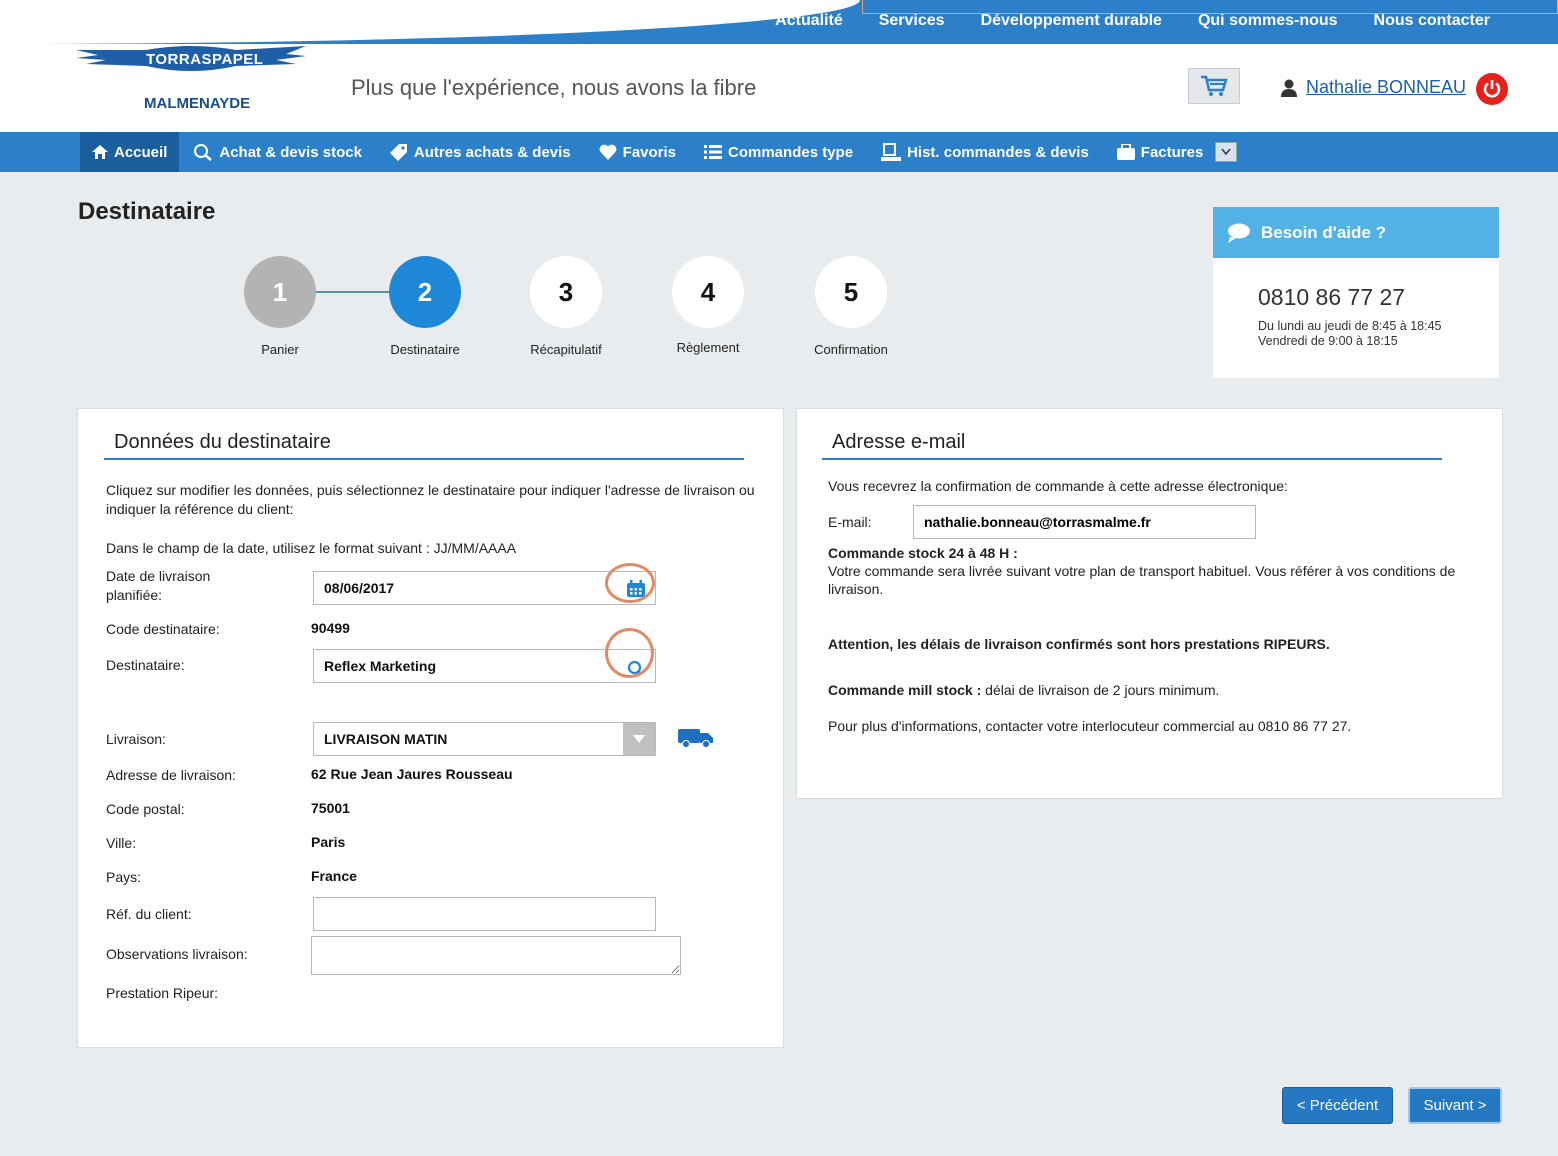  I want to click on nav-achat-devis-stock: Achat & devis stock, so click(277, 152).